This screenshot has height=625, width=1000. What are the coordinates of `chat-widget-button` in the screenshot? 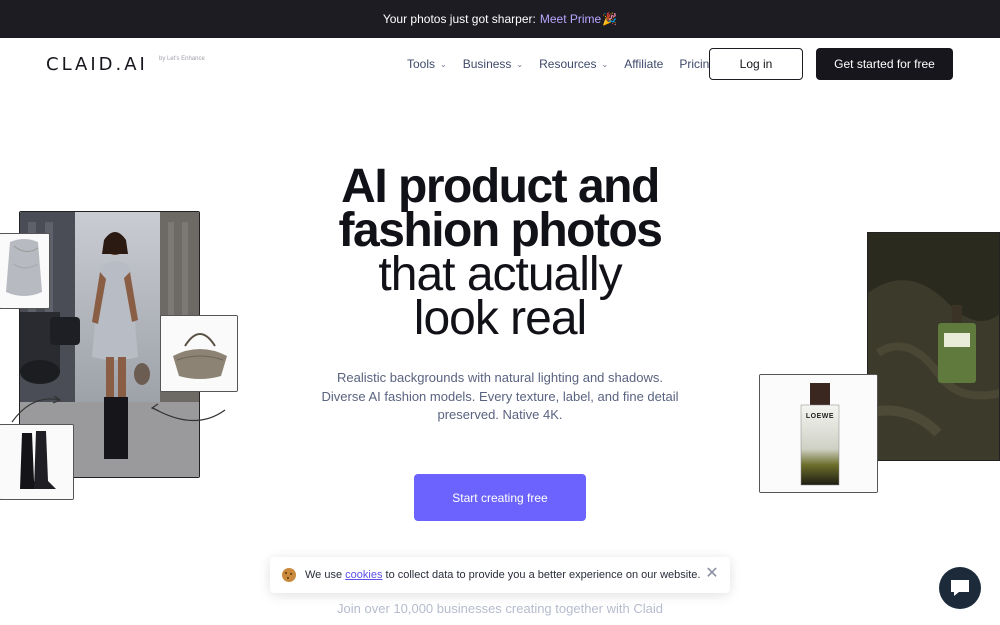 It's located at (960, 588).